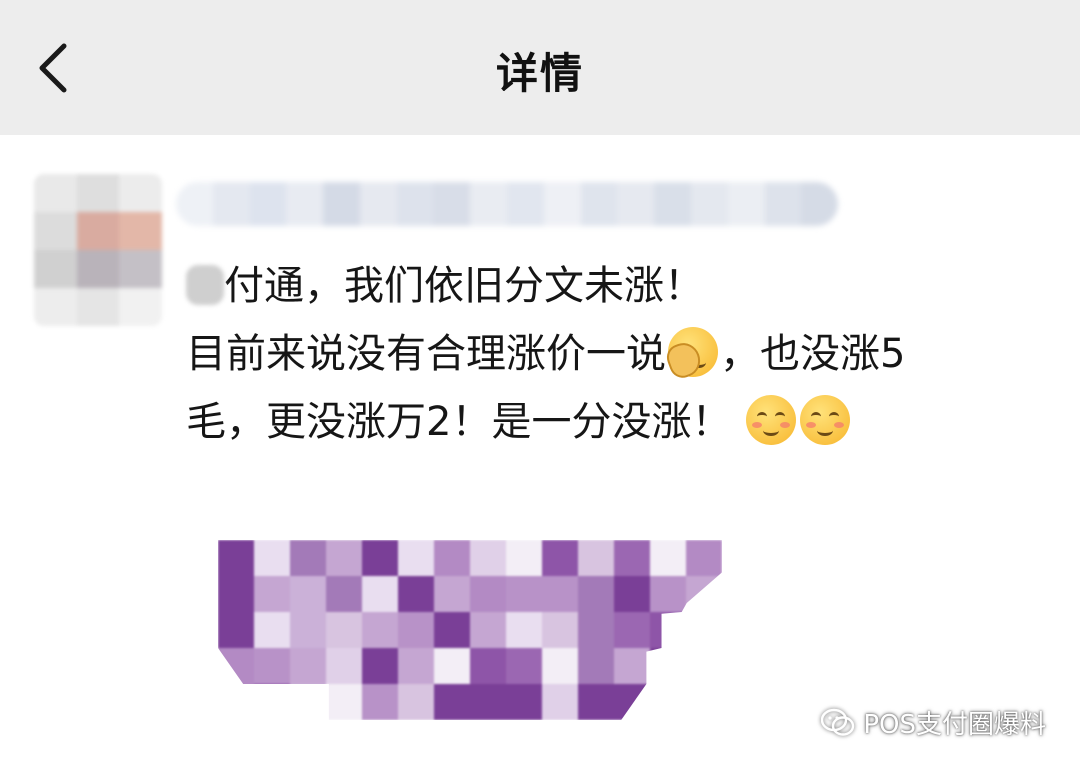  Describe the element at coordinates (690, 354) in the screenshot. I see `facepalm-emoji-icon` at that location.